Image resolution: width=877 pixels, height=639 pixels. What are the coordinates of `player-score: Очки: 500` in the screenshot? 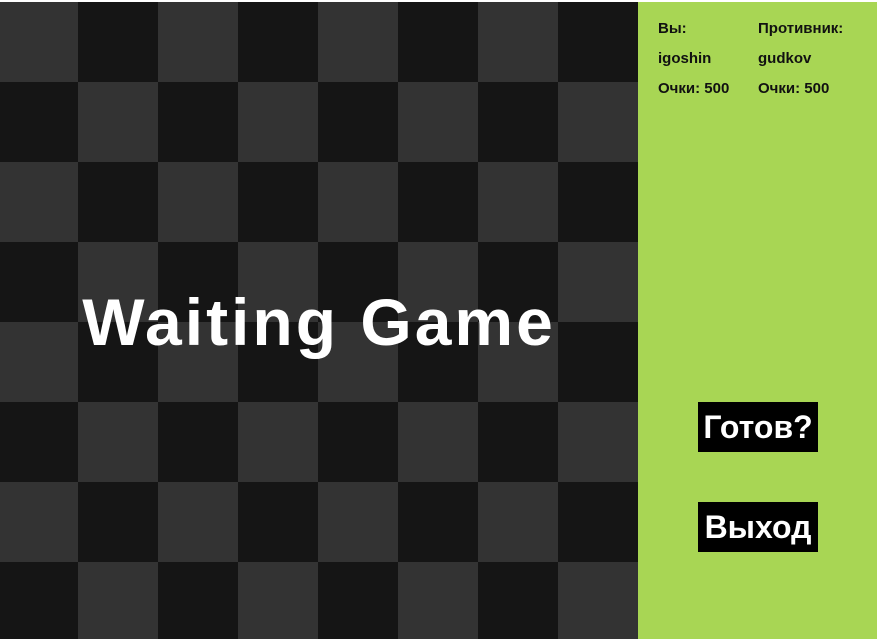 It's located at (694, 88).